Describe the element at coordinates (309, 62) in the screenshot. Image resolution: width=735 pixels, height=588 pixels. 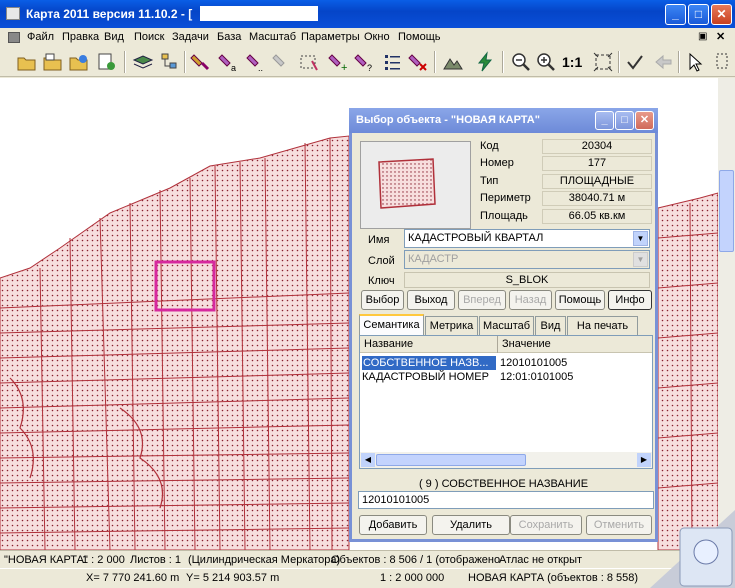
I see `select-frame-icon` at that location.